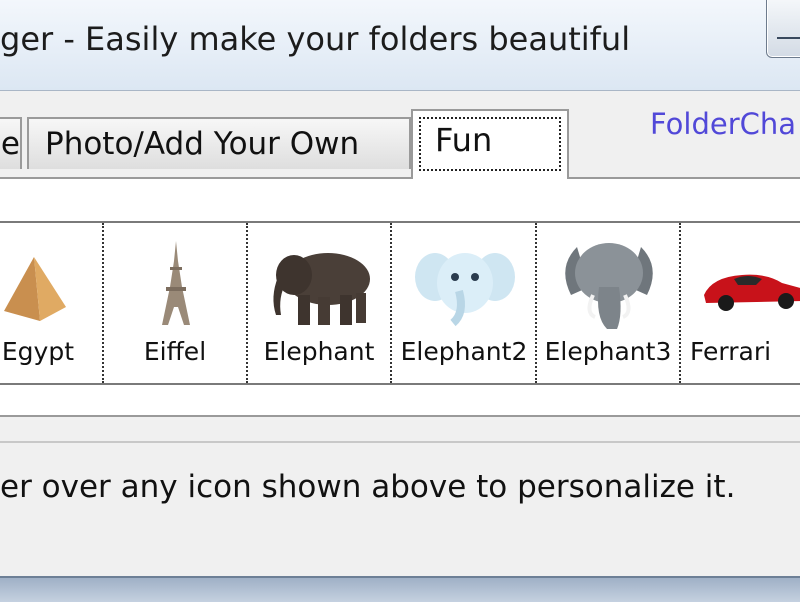 This screenshot has width=800, height=602. I want to click on icon-label: Eiffel, so click(175, 351).